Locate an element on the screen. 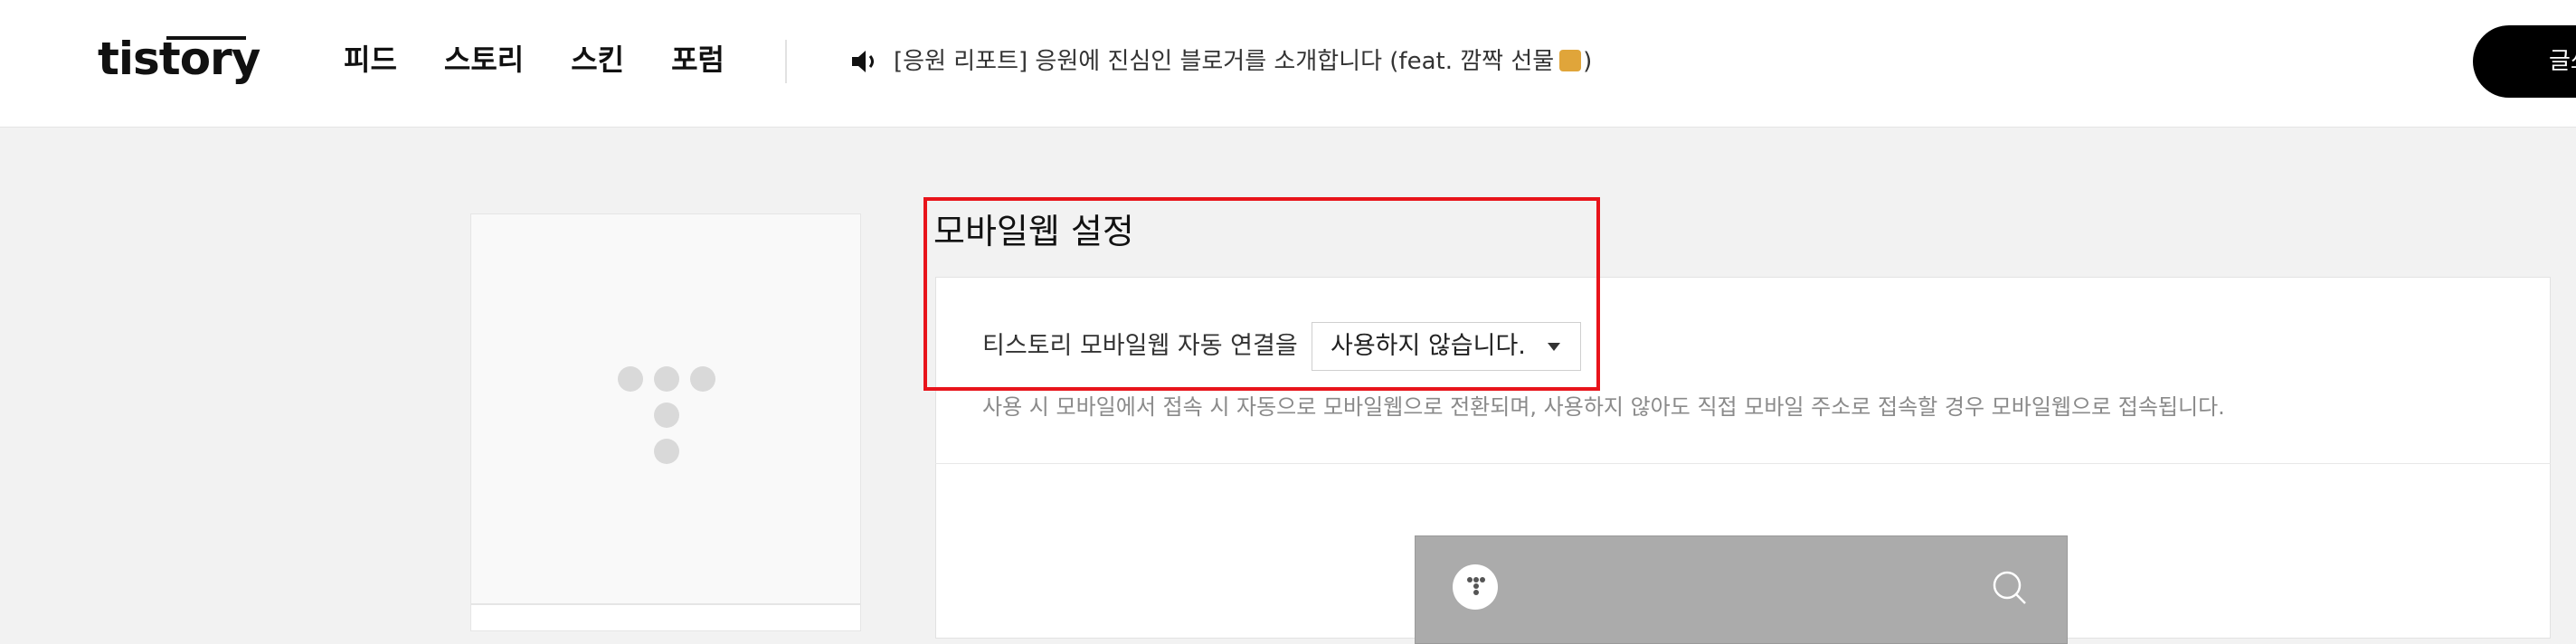 The height and width of the screenshot is (644, 2576). speaker-icon is located at coordinates (863, 62).